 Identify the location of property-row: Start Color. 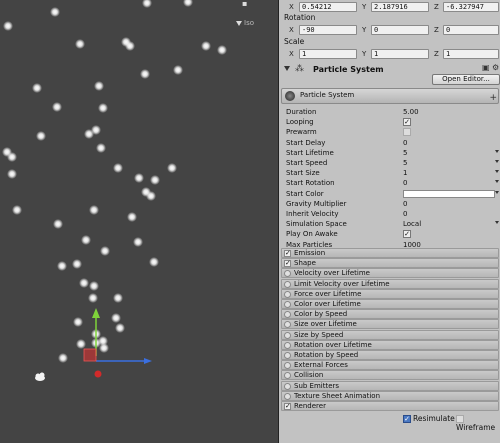
(389, 194).